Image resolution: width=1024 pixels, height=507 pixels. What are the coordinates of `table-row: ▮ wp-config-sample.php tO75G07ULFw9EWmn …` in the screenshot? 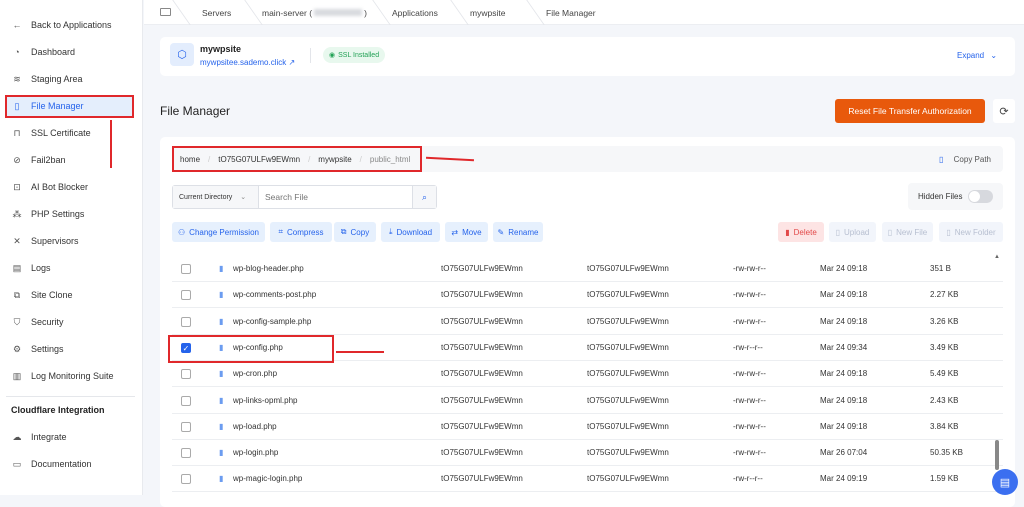 It's located at (587, 322).